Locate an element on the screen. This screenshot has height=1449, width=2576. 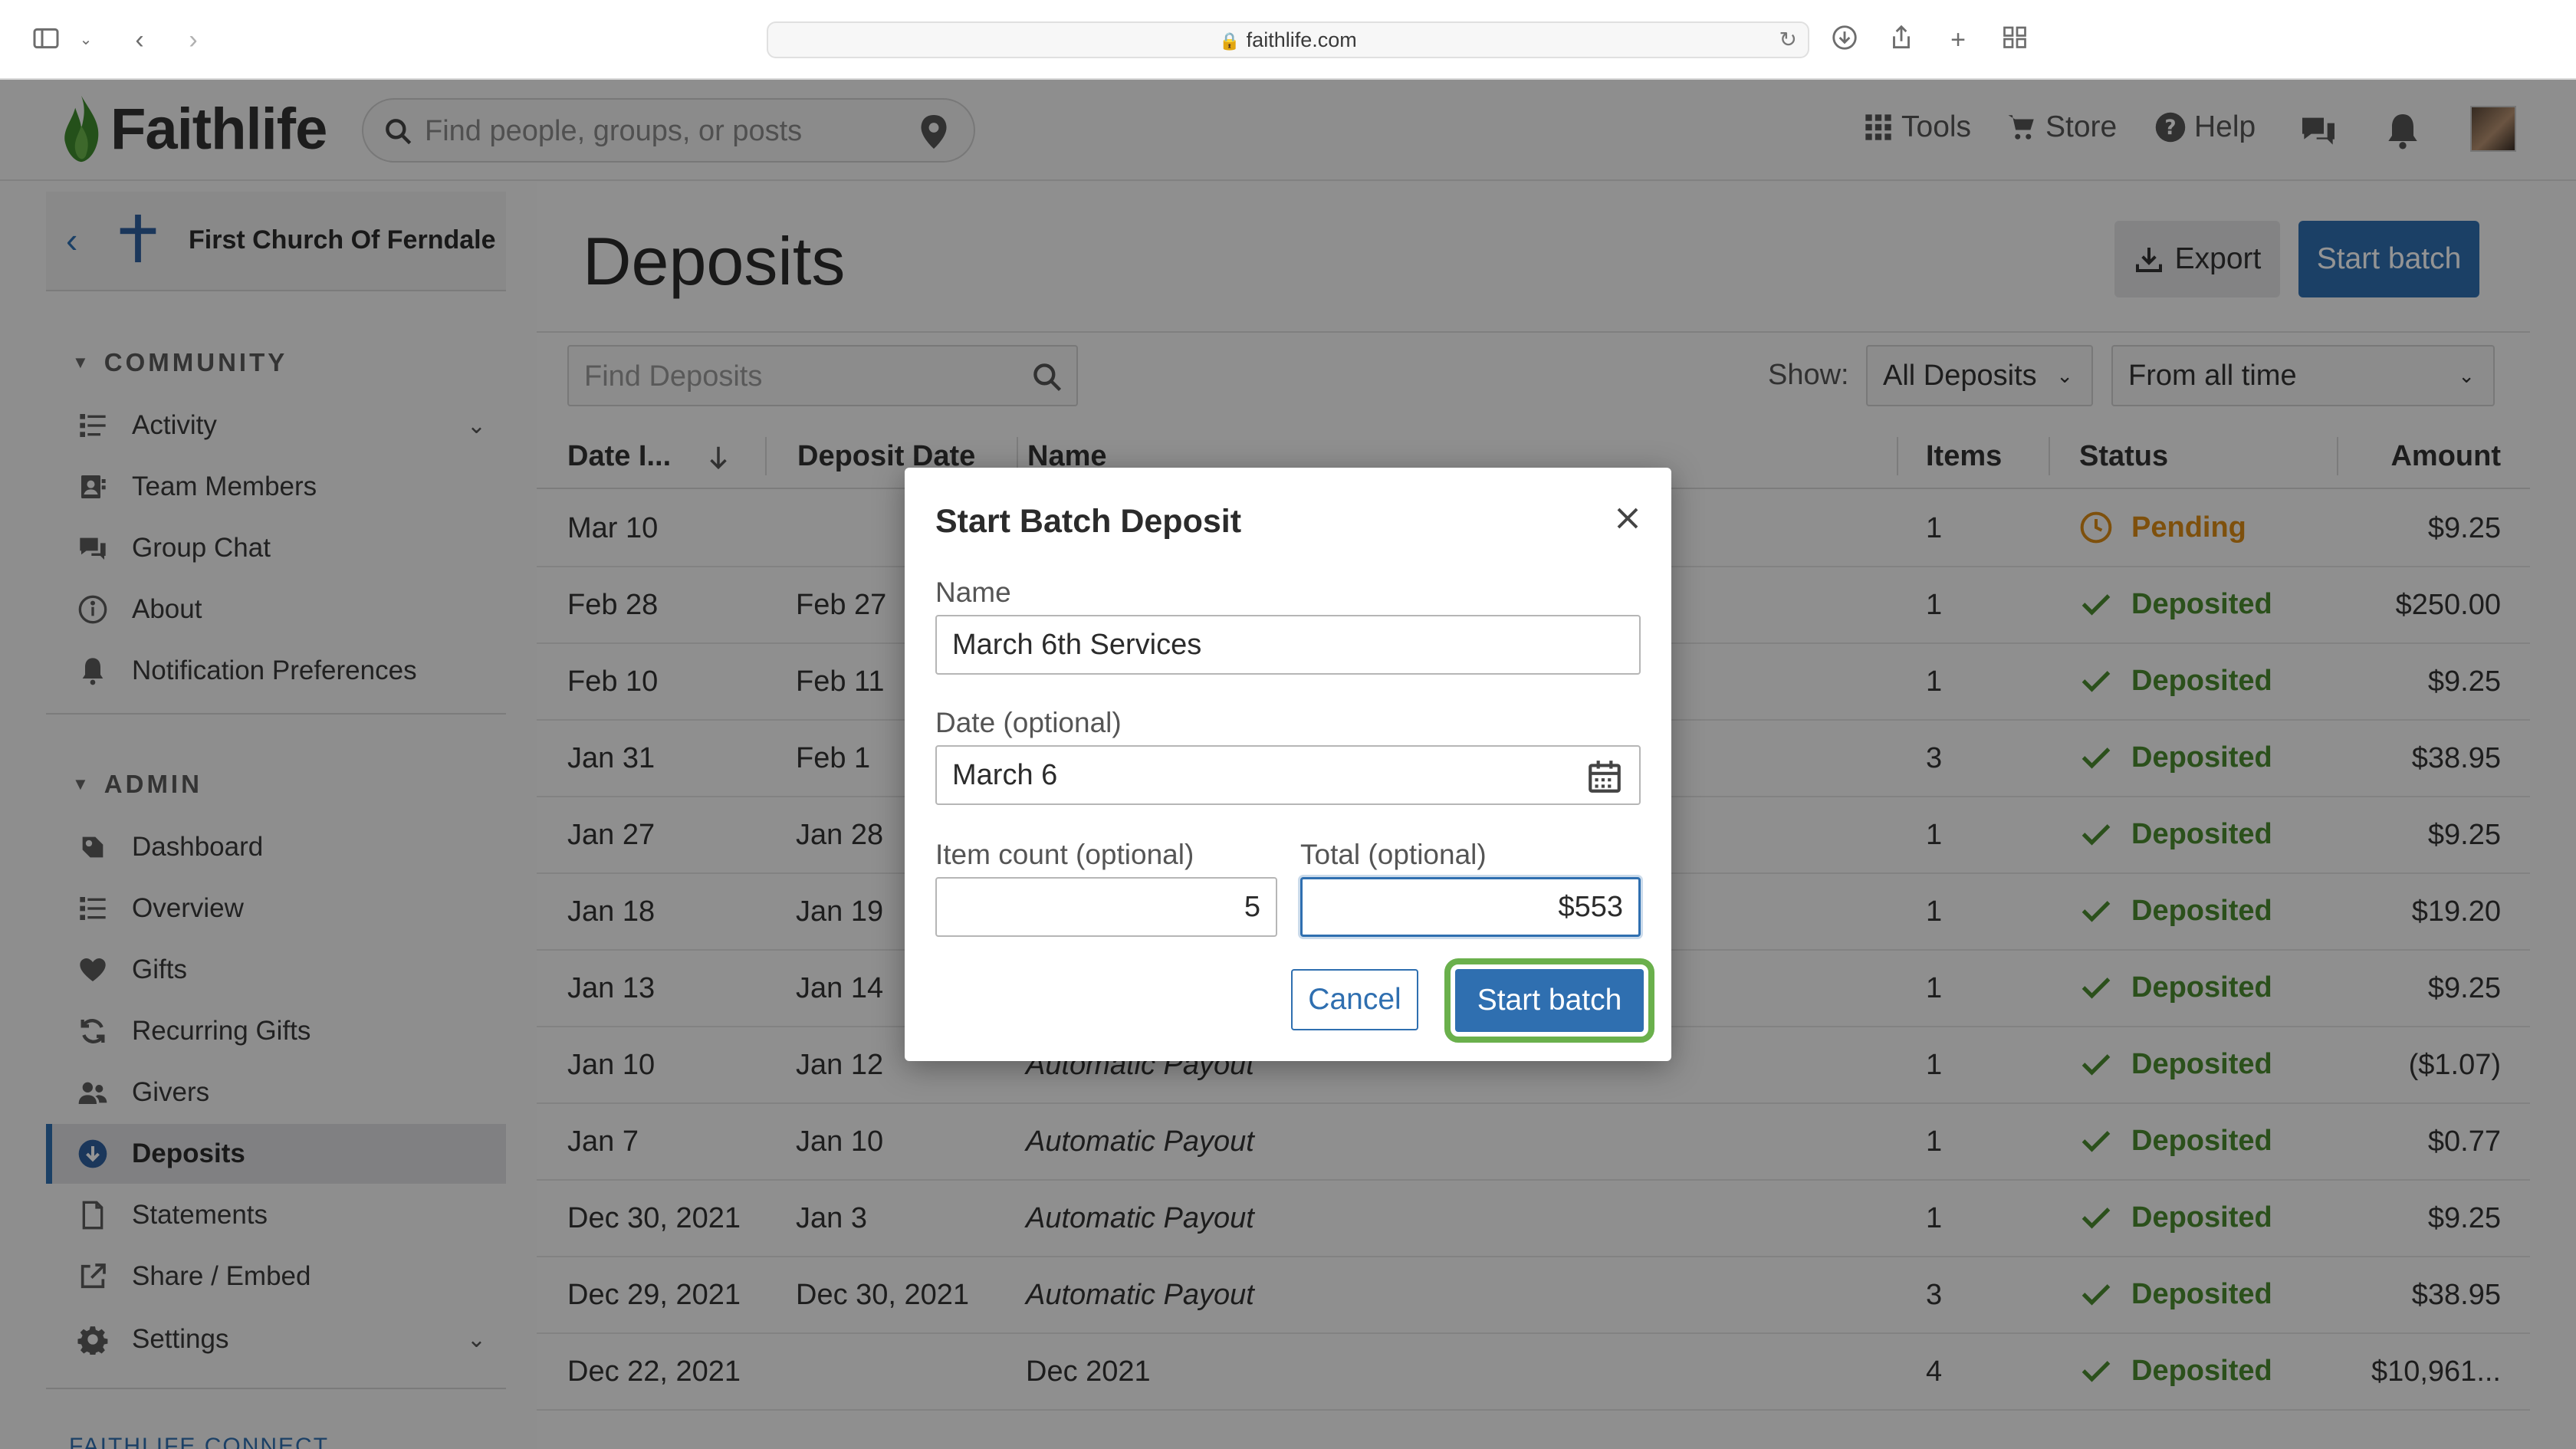
reload-icon: ↻ is located at coordinates (1788, 40).